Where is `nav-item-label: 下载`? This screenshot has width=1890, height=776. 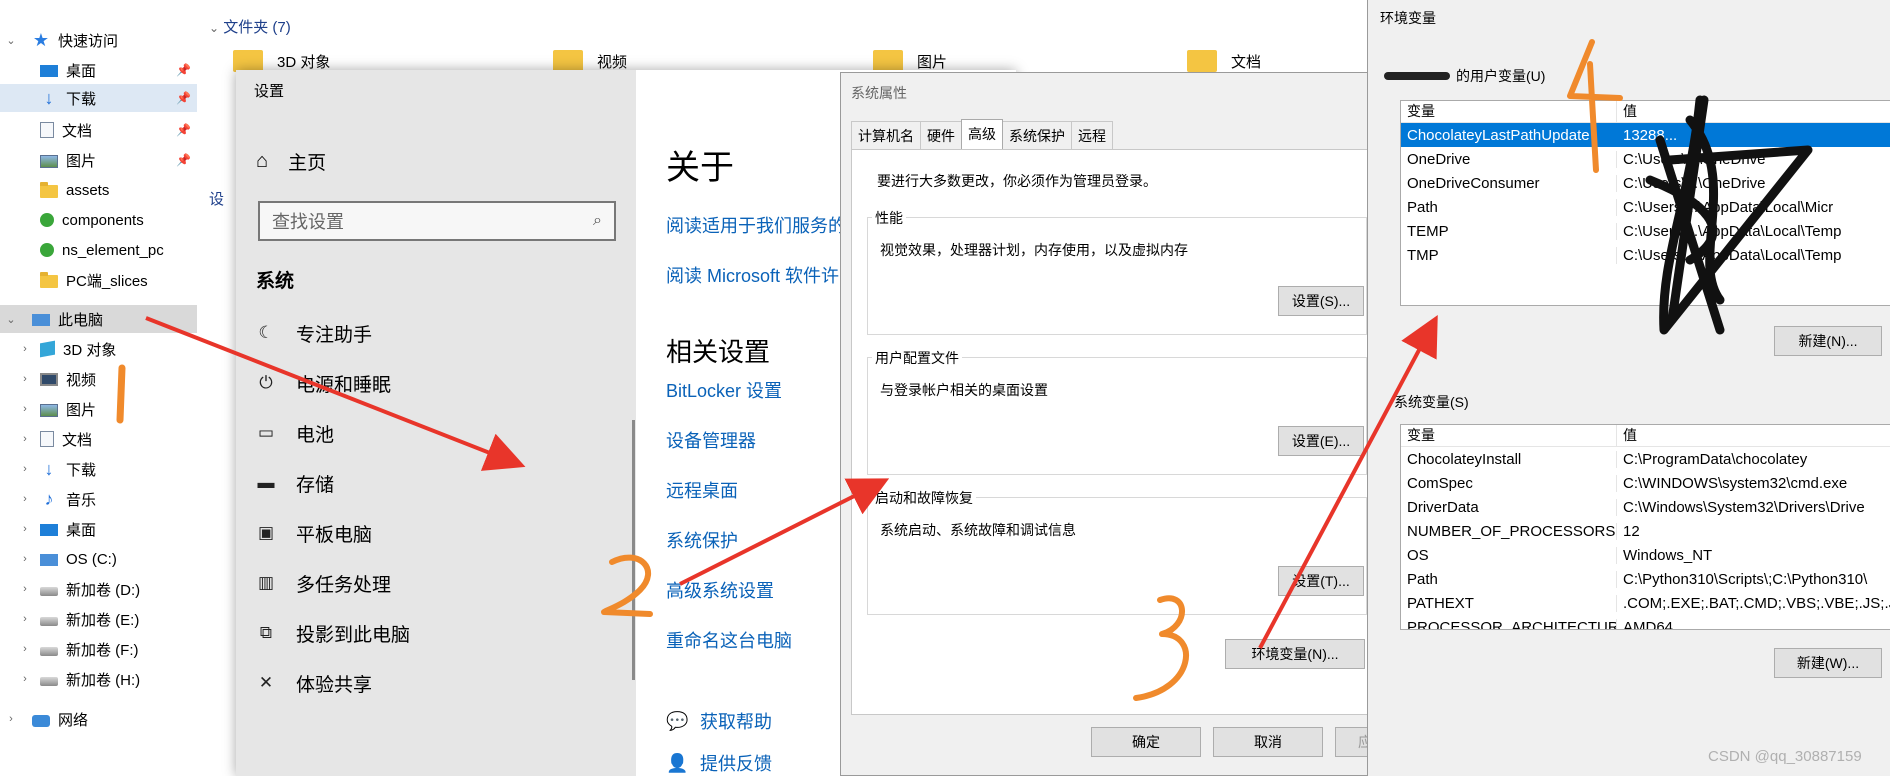 nav-item-label: 下载 is located at coordinates (81, 470).